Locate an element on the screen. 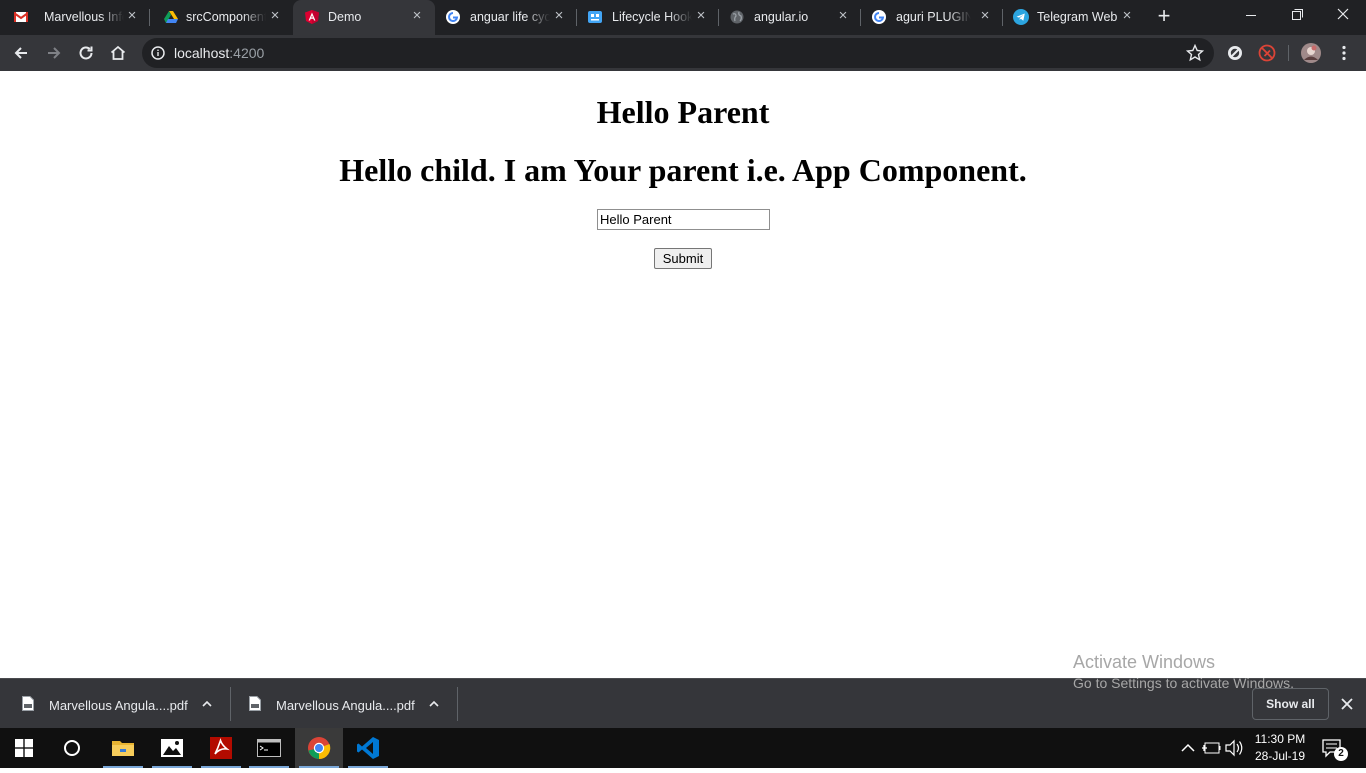  tab-title: aguri PLUGIN is located at coordinates (933, 17).